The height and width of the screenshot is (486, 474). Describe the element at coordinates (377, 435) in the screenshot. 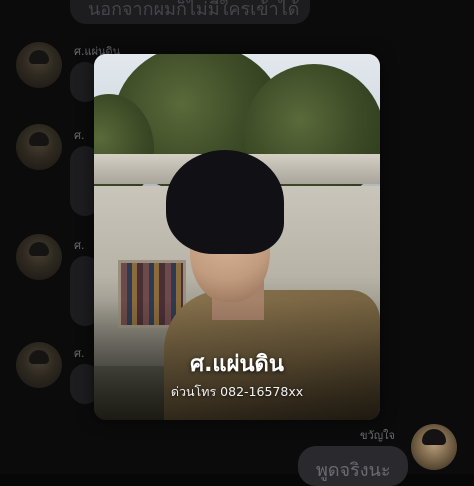

I see `my-sender-name: ขวัญใจ` at that location.